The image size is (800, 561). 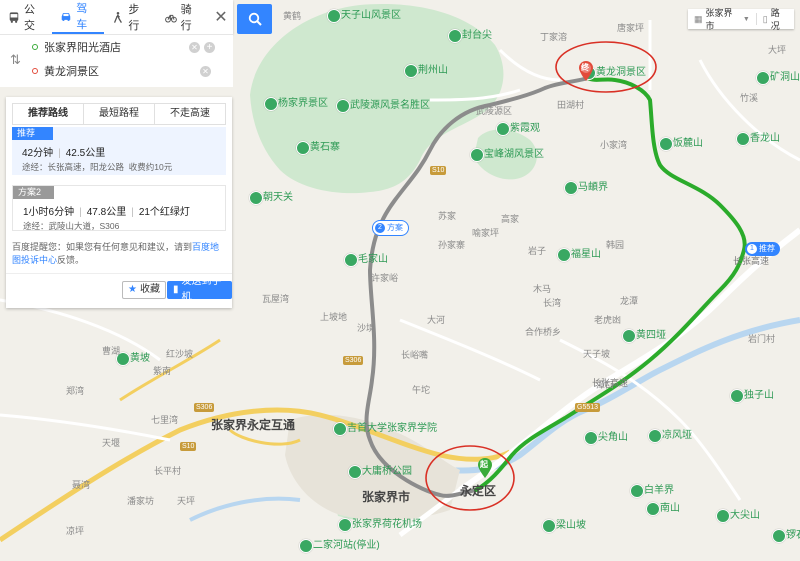 I want to click on search-button, so click(x=254, y=19).